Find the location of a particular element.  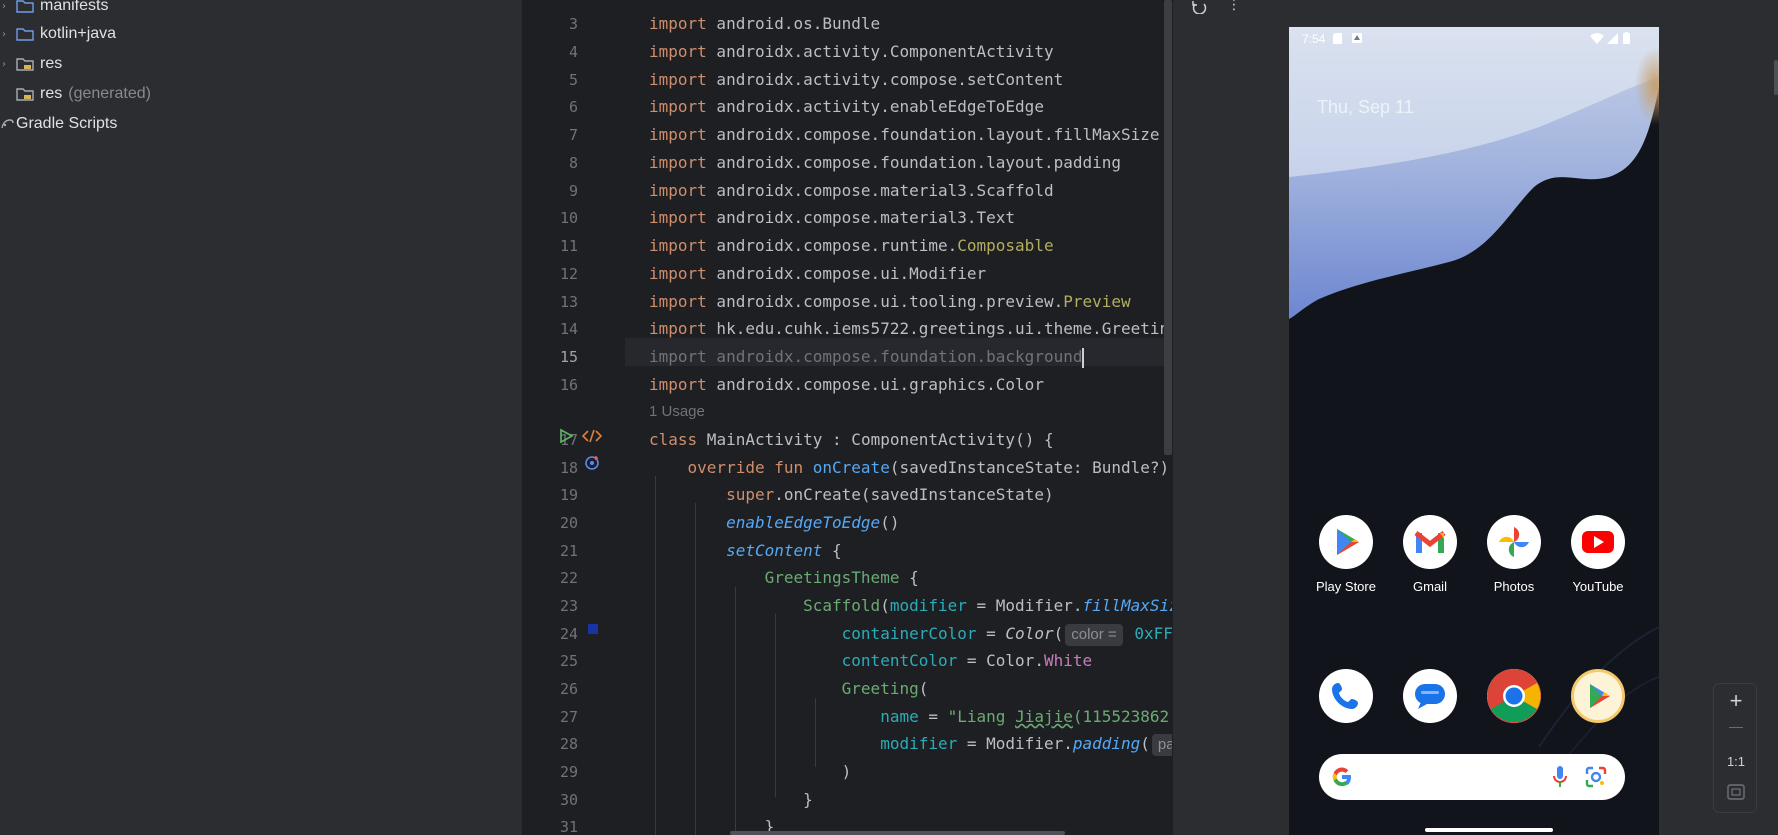

line-number: 29 is located at coordinates (568, 772).